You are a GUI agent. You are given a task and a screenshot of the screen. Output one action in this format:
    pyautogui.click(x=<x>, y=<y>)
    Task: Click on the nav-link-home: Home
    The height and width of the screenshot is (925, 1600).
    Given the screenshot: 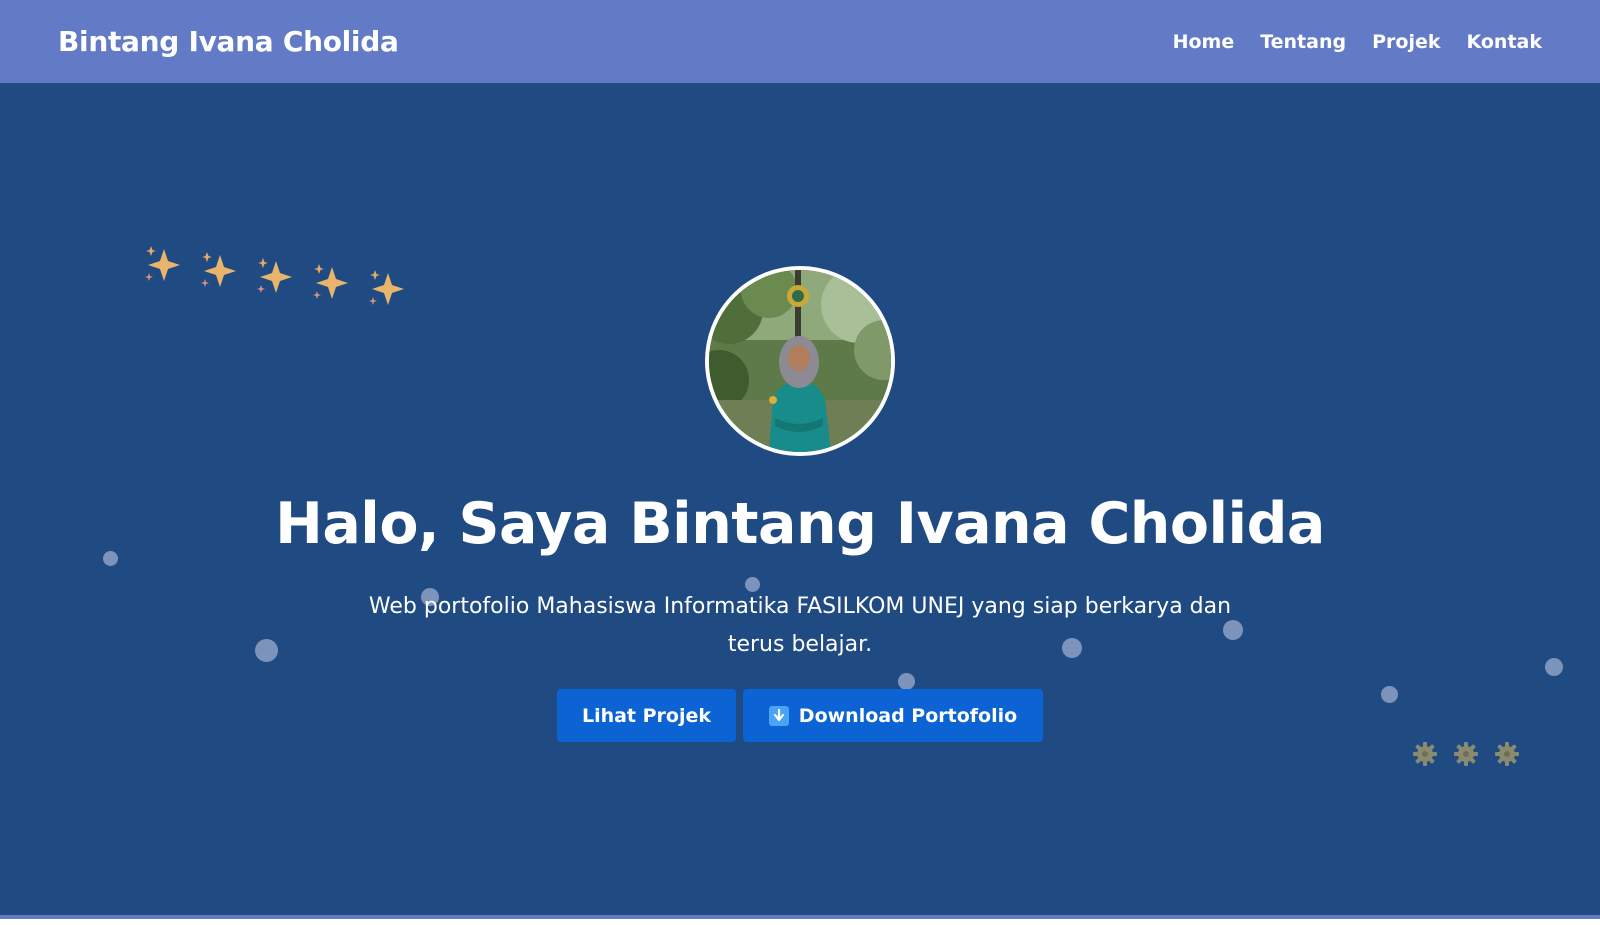 What is the action you would take?
    pyautogui.click(x=1204, y=42)
    